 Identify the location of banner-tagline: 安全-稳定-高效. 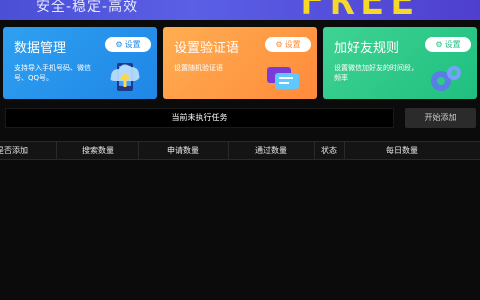
(87, 7).